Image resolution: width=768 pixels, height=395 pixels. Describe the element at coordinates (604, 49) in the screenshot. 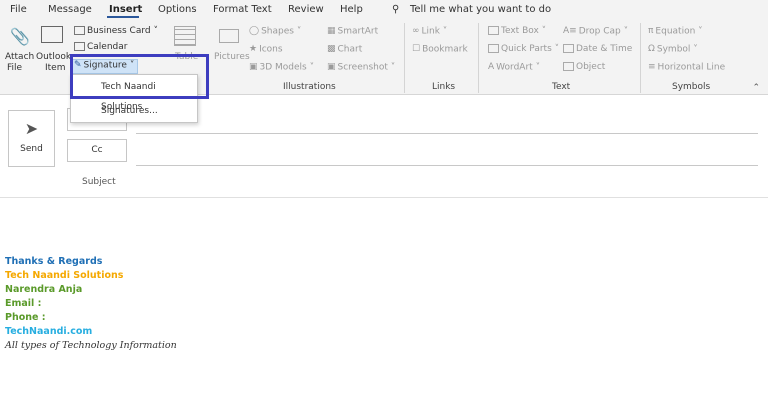

I see `date-time-label: Date & Time` at that location.